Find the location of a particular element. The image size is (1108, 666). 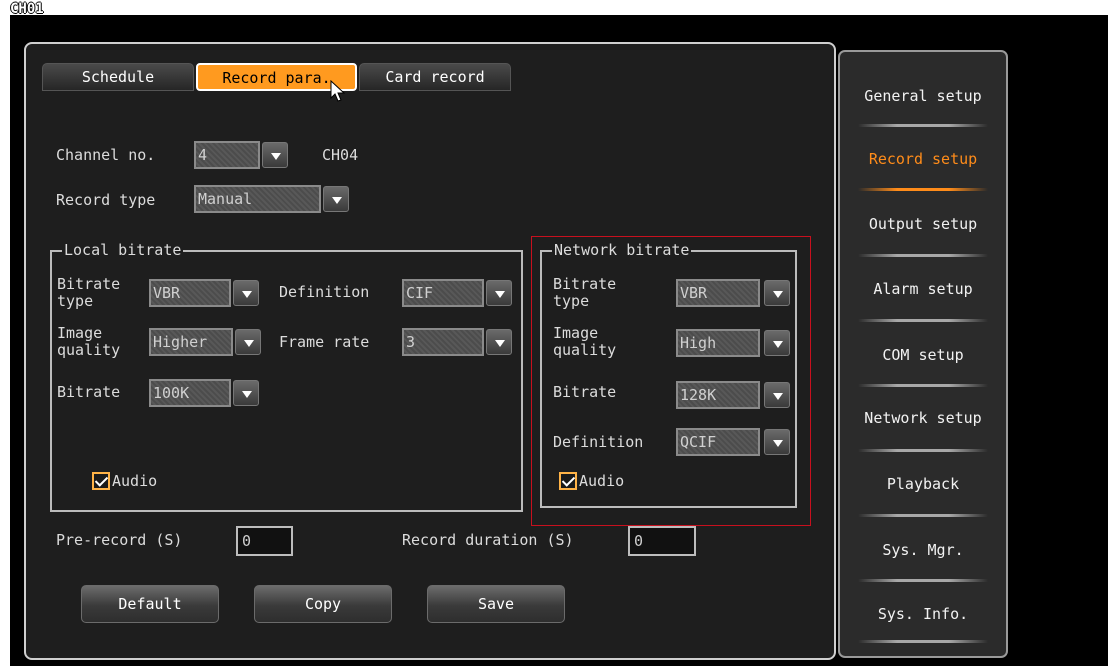

menu-general-setup: General setup is located at coordinates (923, 96).